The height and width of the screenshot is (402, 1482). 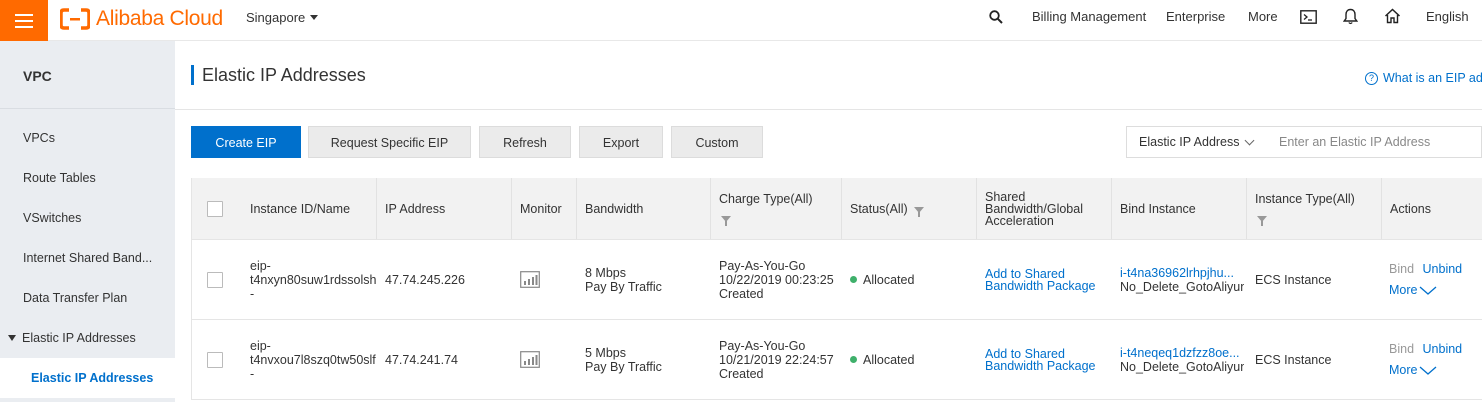 I want to click on nav-more: More, so click(x=1263, y=16).